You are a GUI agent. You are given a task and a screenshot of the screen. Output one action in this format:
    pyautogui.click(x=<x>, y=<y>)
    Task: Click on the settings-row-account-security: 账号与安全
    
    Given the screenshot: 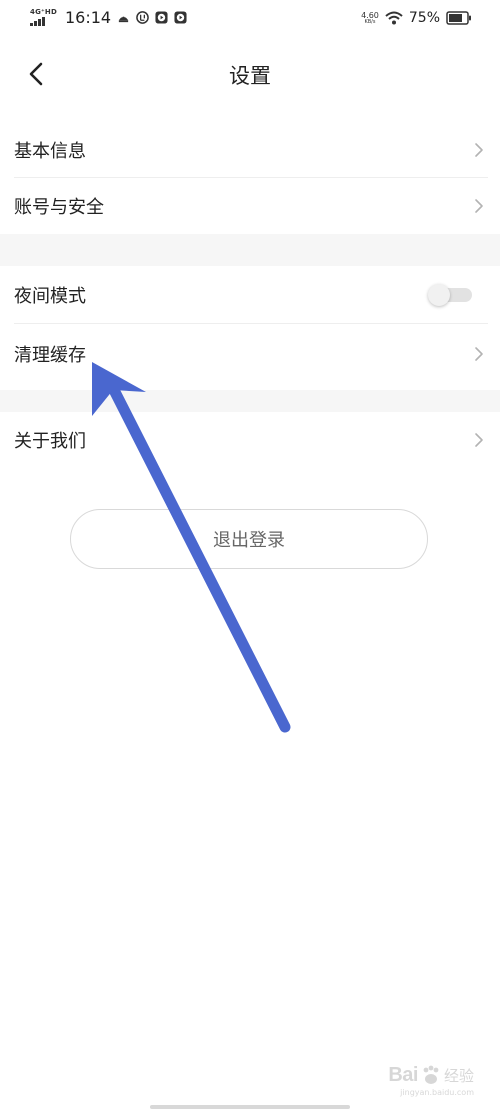 What is the action you would take?
    pyautogui.click(x=257, y=206)
    